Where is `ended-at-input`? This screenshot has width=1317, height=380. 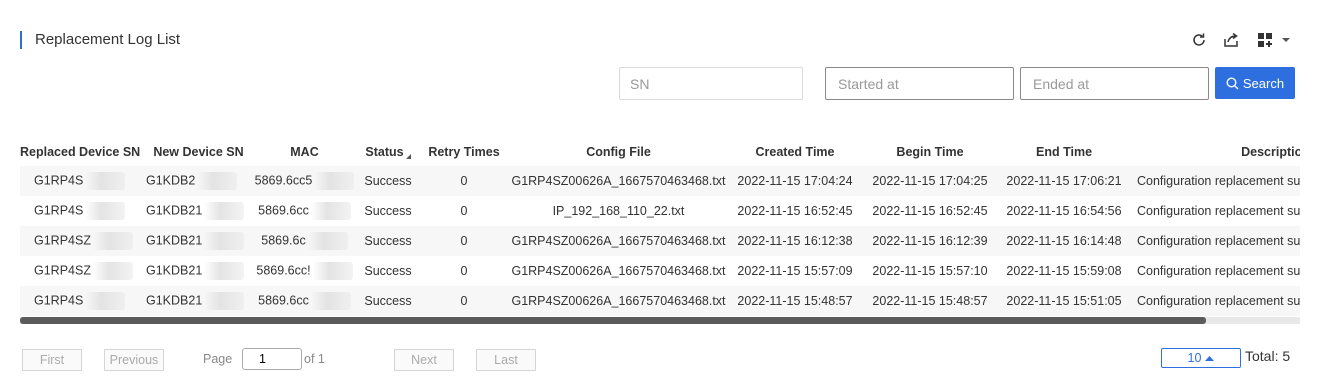
ended-at-input is located at coordinates (1123, 83).